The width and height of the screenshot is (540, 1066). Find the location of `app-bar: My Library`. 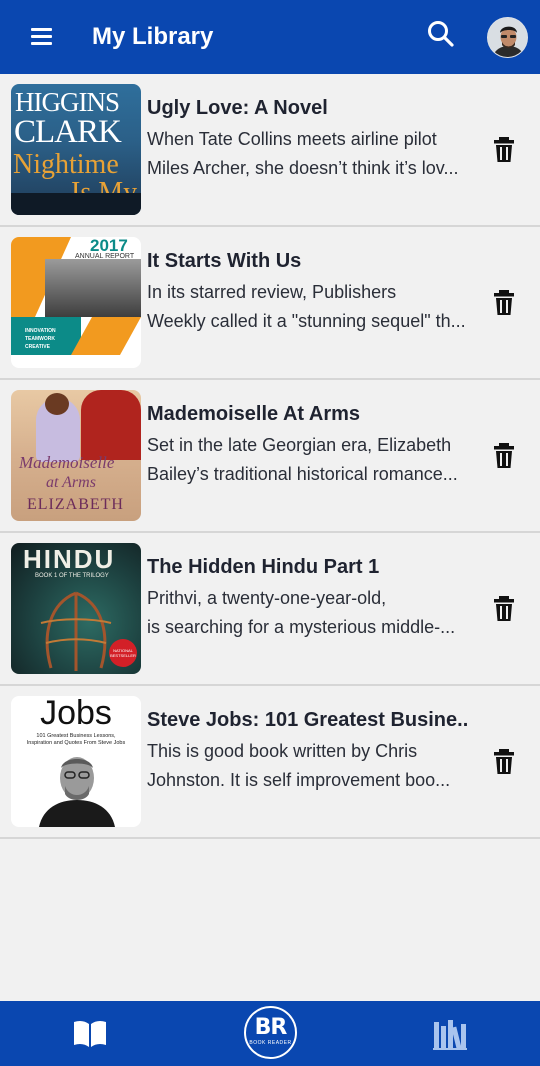

app-bar: My Library is located at coordinates (270, 37).